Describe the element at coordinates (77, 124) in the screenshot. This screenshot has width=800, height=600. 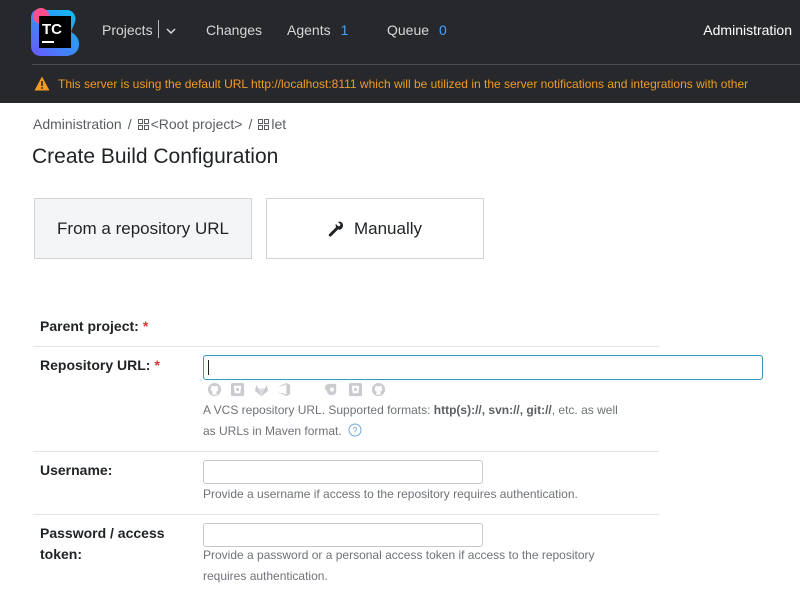
I see `breadcrumb-administration: Administration` at that location.